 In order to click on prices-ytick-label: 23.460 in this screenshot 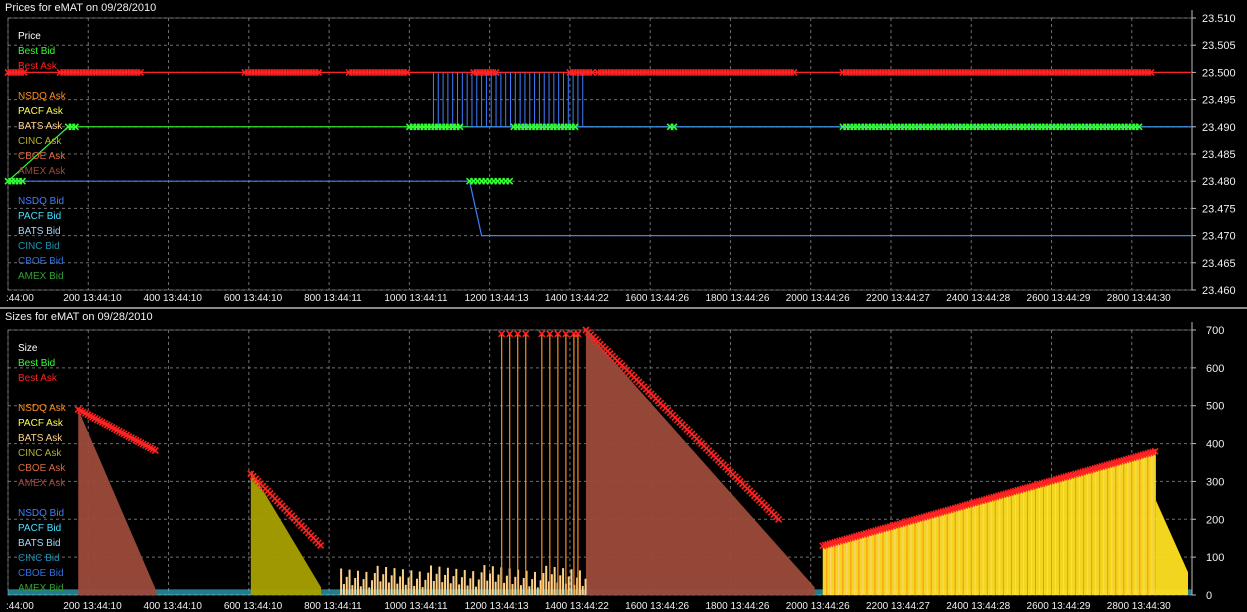, I will do `click(1219, 291)`.